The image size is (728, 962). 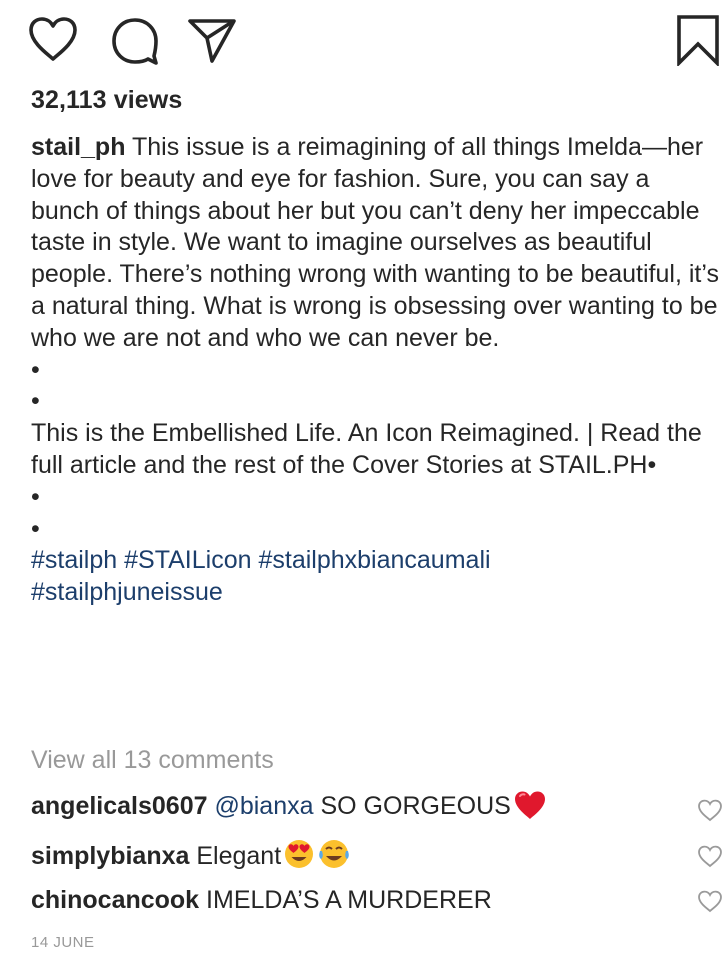 What do you see at coordinates (698, 40) in the screenshot?
I see `bookmark-icon` at bounding box center [698, 40].